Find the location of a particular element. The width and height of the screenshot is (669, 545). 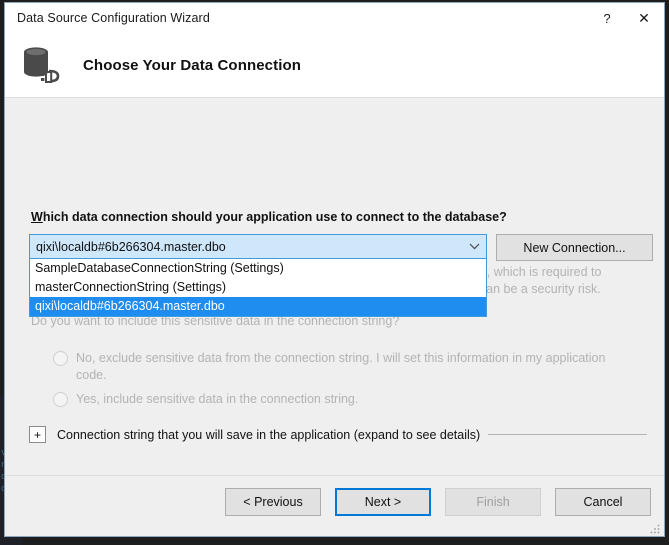

expander-toggle-icon: + is located at coordinates (37, 434).